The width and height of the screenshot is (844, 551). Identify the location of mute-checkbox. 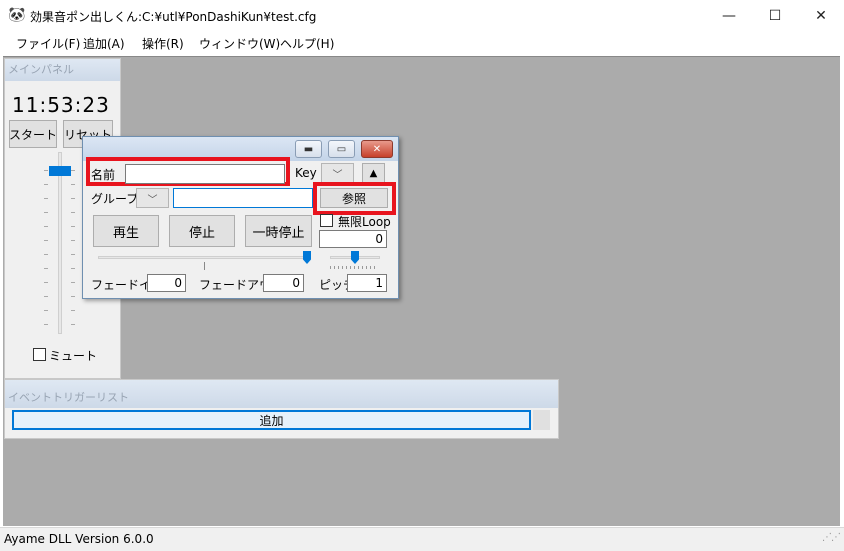
(39, 354).